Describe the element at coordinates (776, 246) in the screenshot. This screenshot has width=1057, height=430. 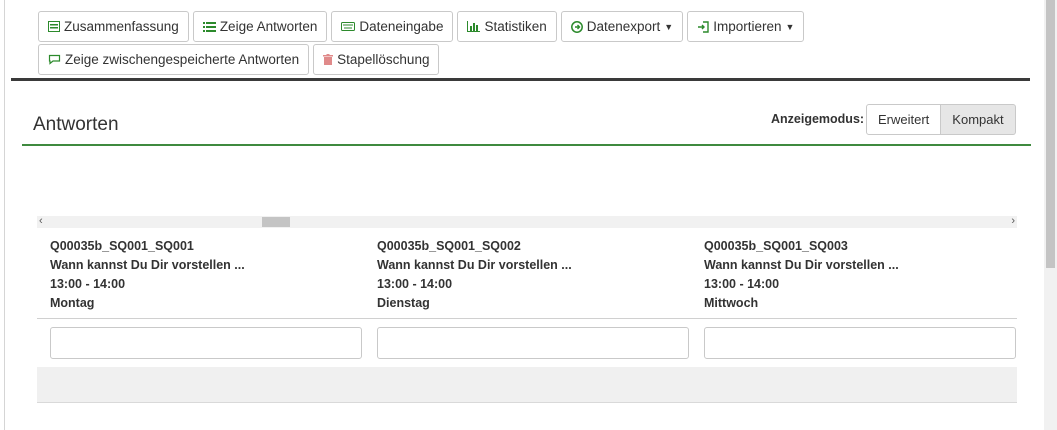
I see `column-code: Q00035b_SQ001_SQ003` at that location.